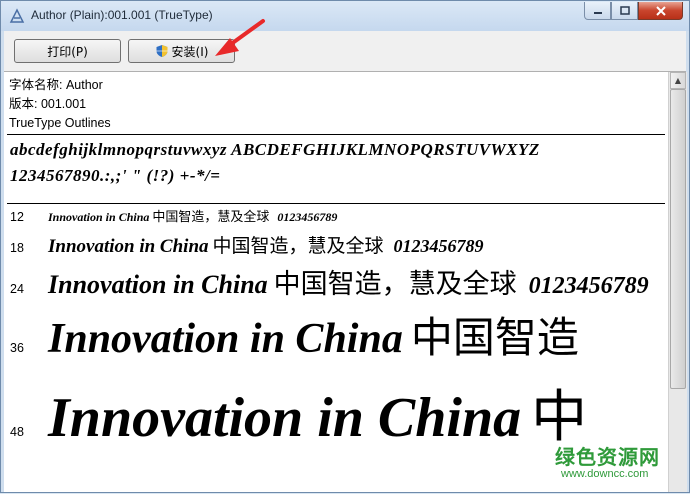 The height and width of the screenshot is (494, 690). I want to click on maximize-icon, so click(624, 10).